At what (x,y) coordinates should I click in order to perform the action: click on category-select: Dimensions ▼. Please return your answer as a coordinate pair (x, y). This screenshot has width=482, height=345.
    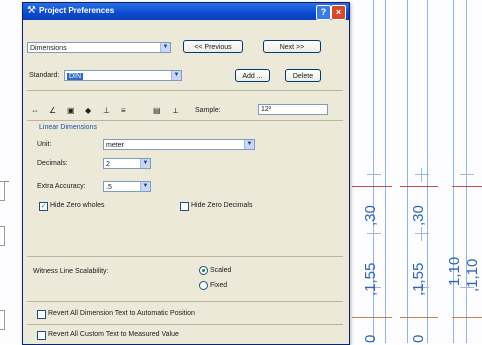
    Looking at the image, I should click on (99, 47).